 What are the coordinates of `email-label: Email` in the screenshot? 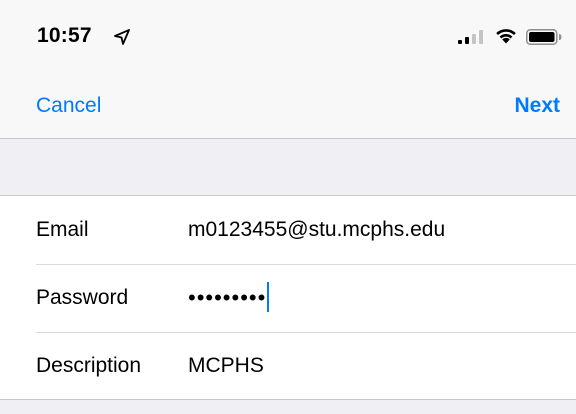 It's located at (62, 229).